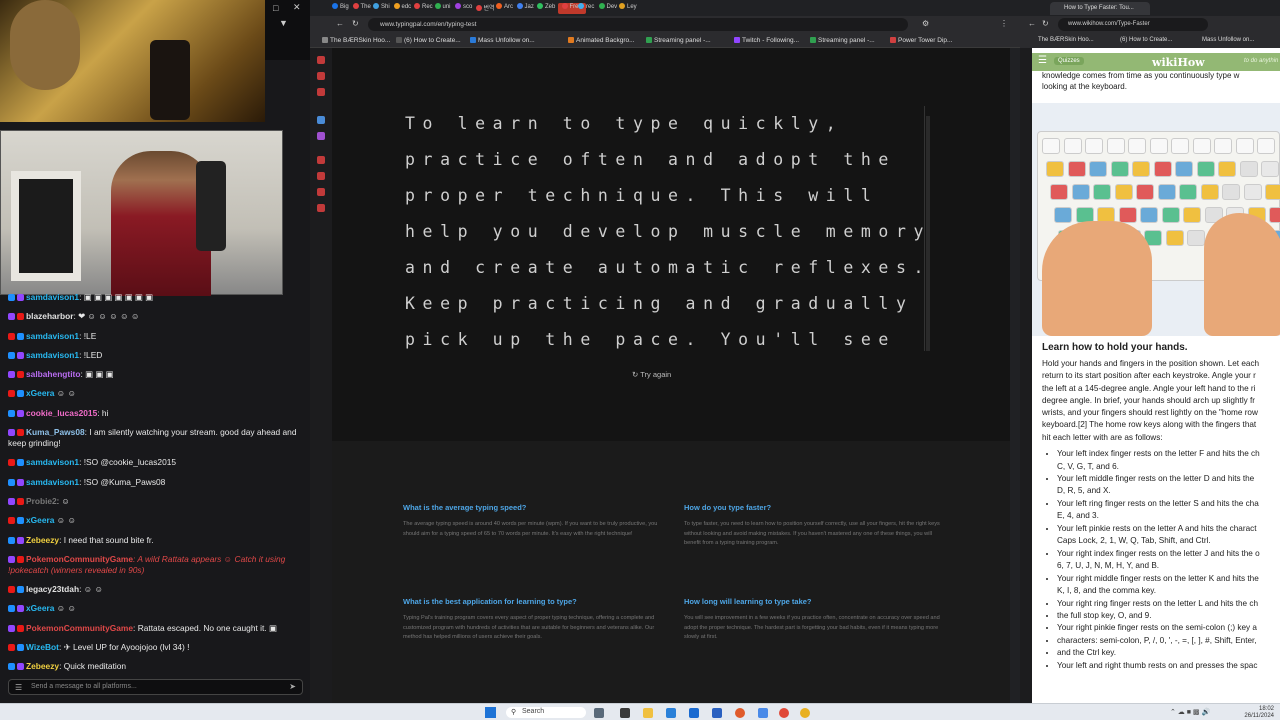 The image size is (1280, 720). Describe the element at coordinates (55, 432) in the screenshot. I see `chat-username: Kuma_Paws08` at that location.